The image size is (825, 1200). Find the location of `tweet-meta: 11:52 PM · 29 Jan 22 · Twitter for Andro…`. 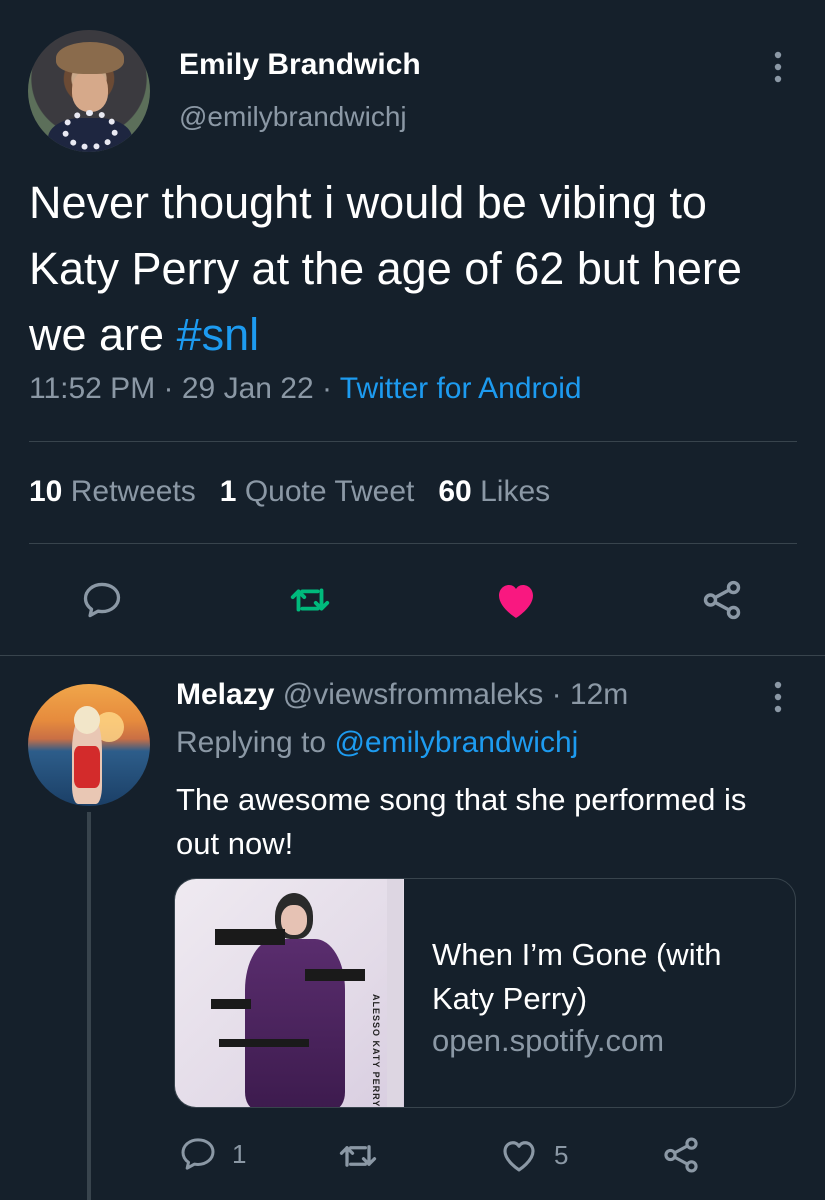

tweet-meta: 11:52 PM · 29 Jan 22 · Twitter for Andro… is located at coordinates (305, 389).